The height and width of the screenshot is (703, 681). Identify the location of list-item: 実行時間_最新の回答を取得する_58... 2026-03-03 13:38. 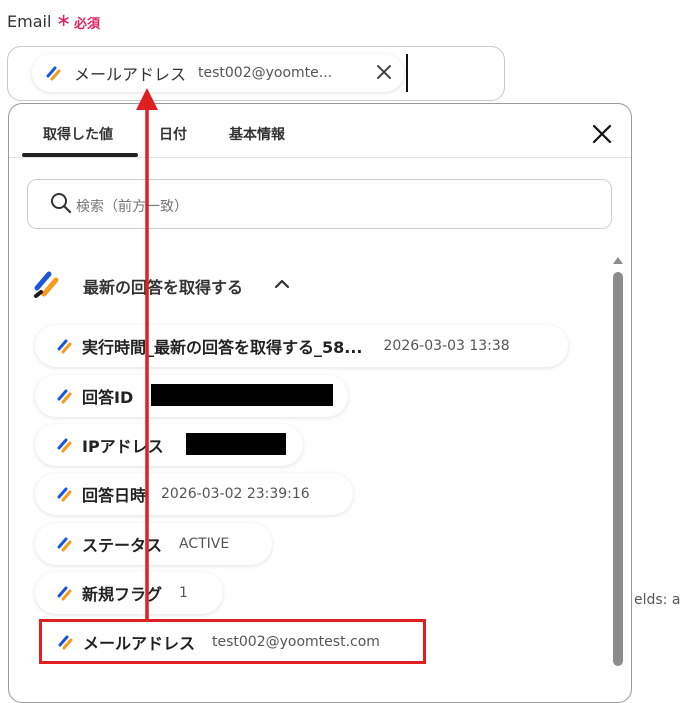
(301, 346).